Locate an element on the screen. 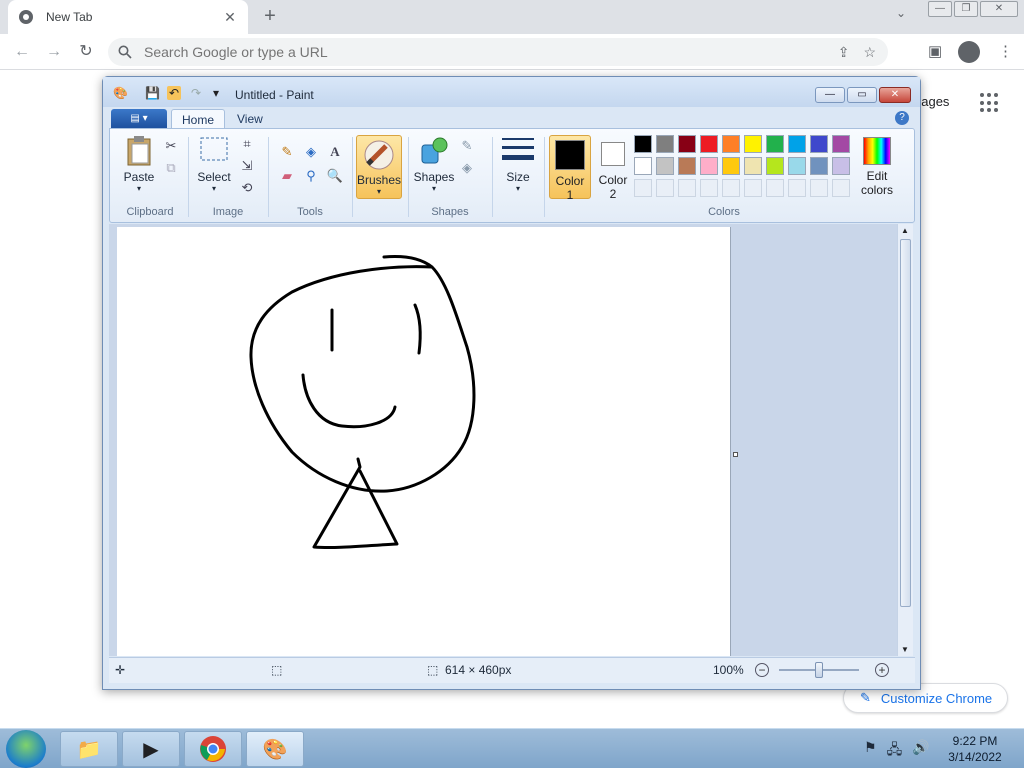 The width and height of the screenshot is (1024, 768). paint-close-button: ✕ is located at coordinates (895, 95).